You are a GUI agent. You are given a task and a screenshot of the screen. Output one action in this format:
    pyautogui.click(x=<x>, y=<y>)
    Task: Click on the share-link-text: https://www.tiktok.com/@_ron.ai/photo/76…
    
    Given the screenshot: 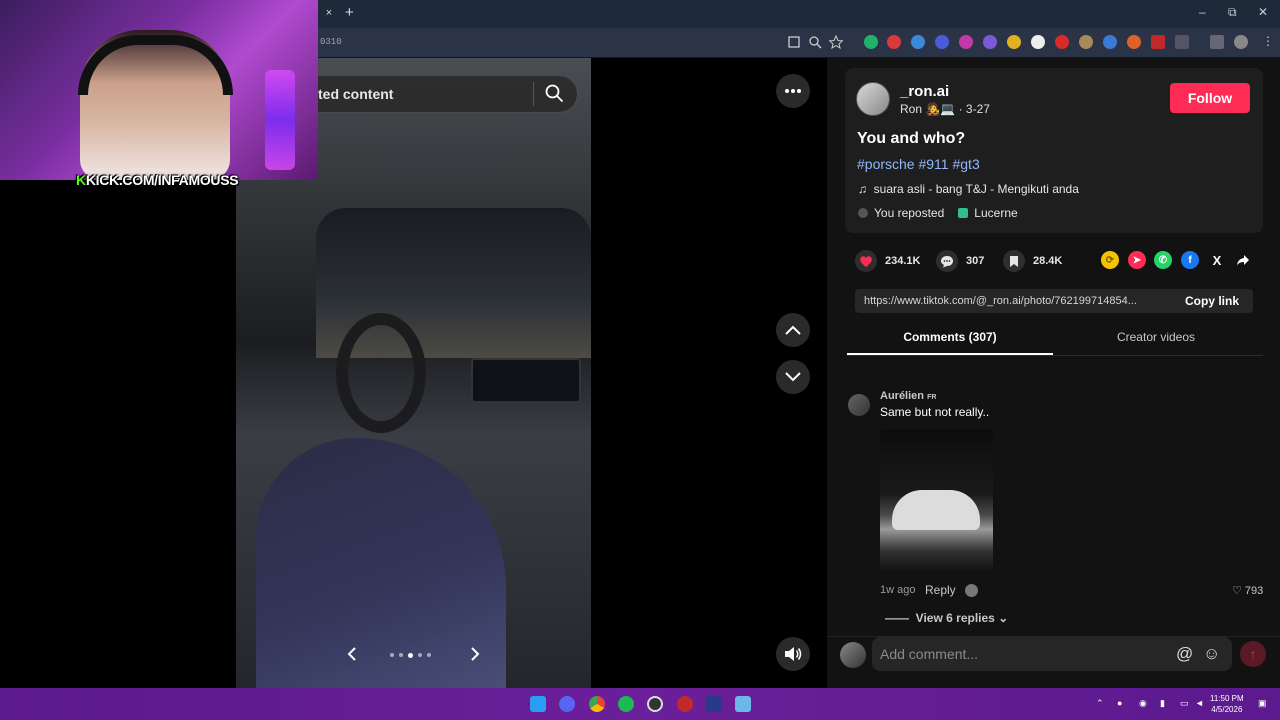 What is the action you would take?
    pyautogui.click(x=1000, y=301)
    